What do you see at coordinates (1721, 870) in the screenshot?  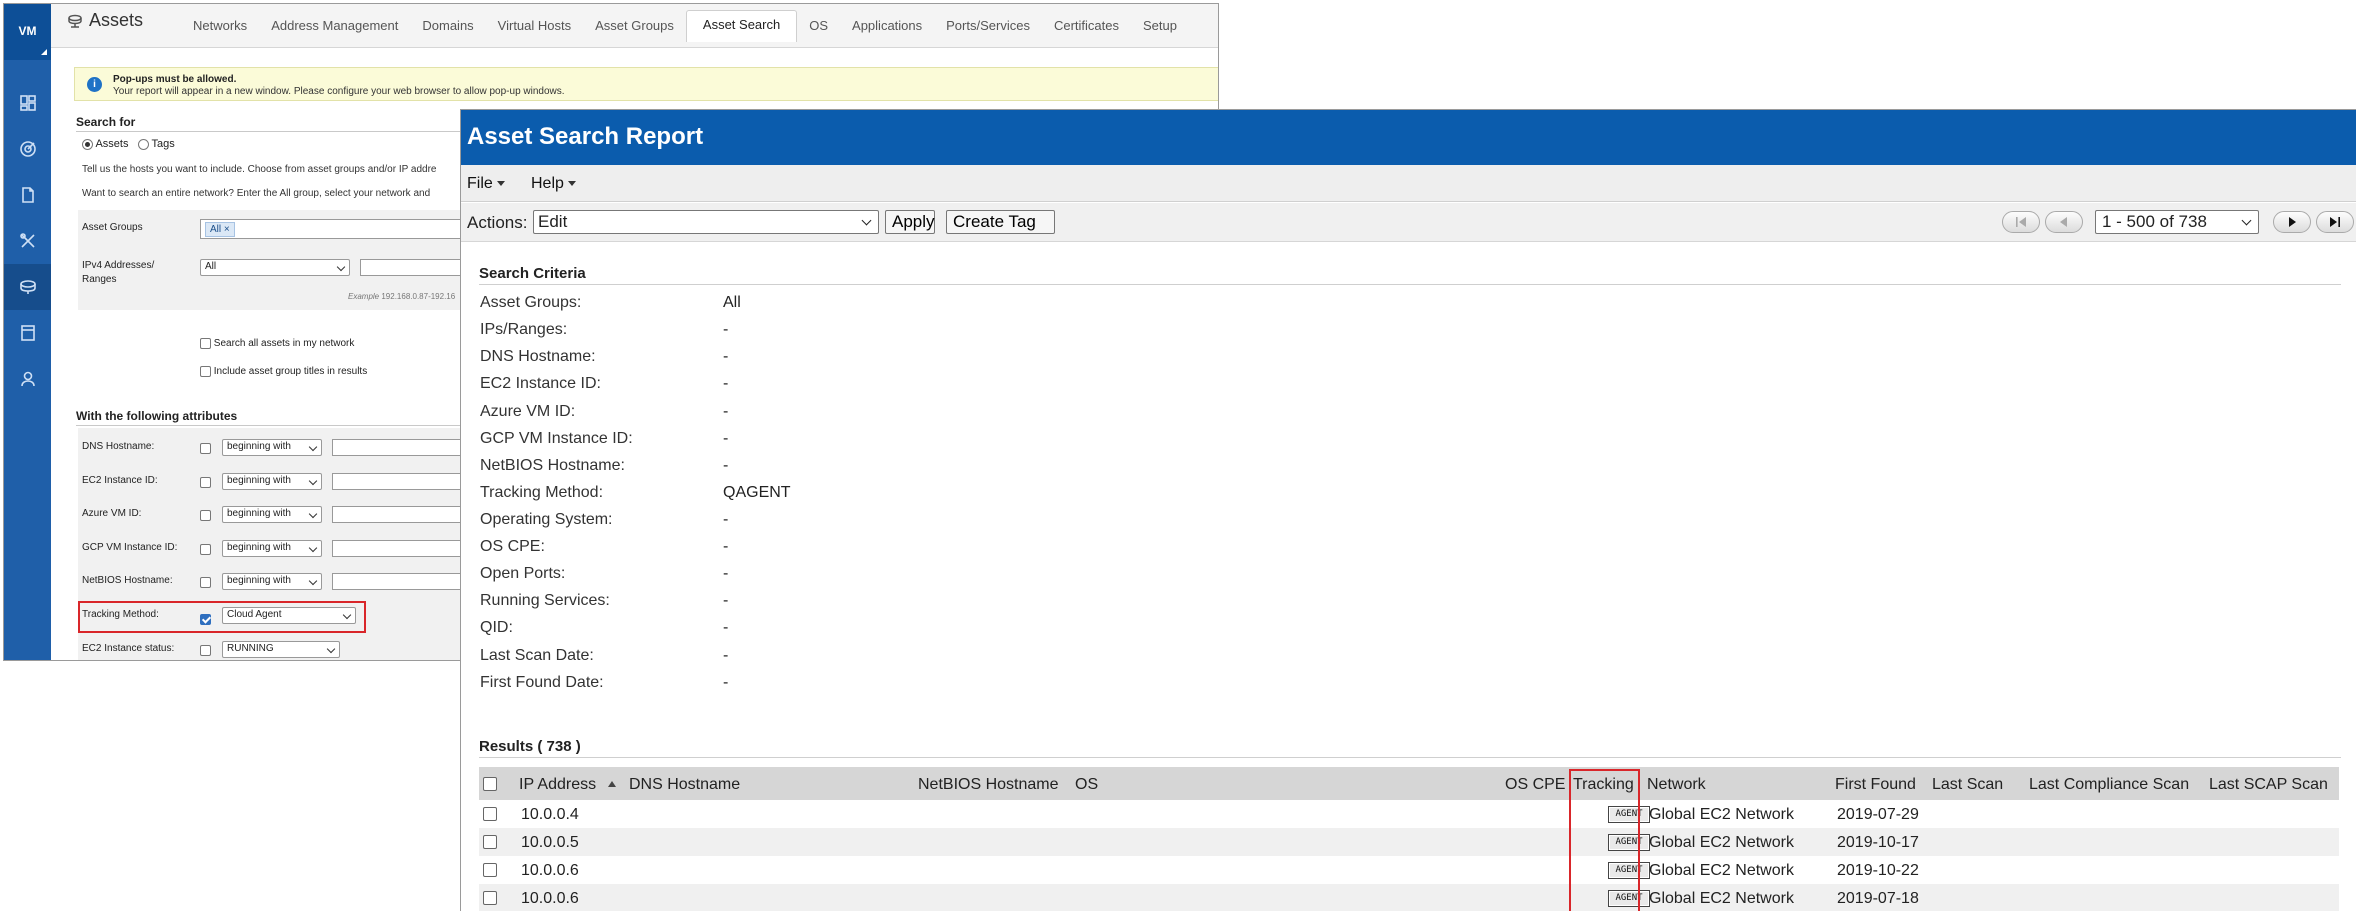 I see `cell-network: Global EC2 Network` at bounding box center [1721, 870].